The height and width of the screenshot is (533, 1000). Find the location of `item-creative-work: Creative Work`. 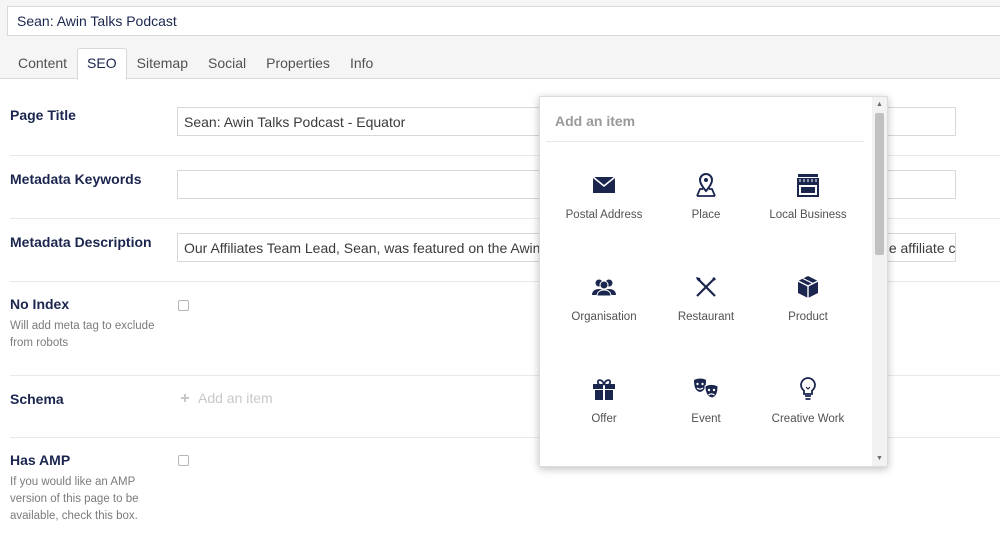

item-creative-work: Creative Work is located at coordinates (808, 394).